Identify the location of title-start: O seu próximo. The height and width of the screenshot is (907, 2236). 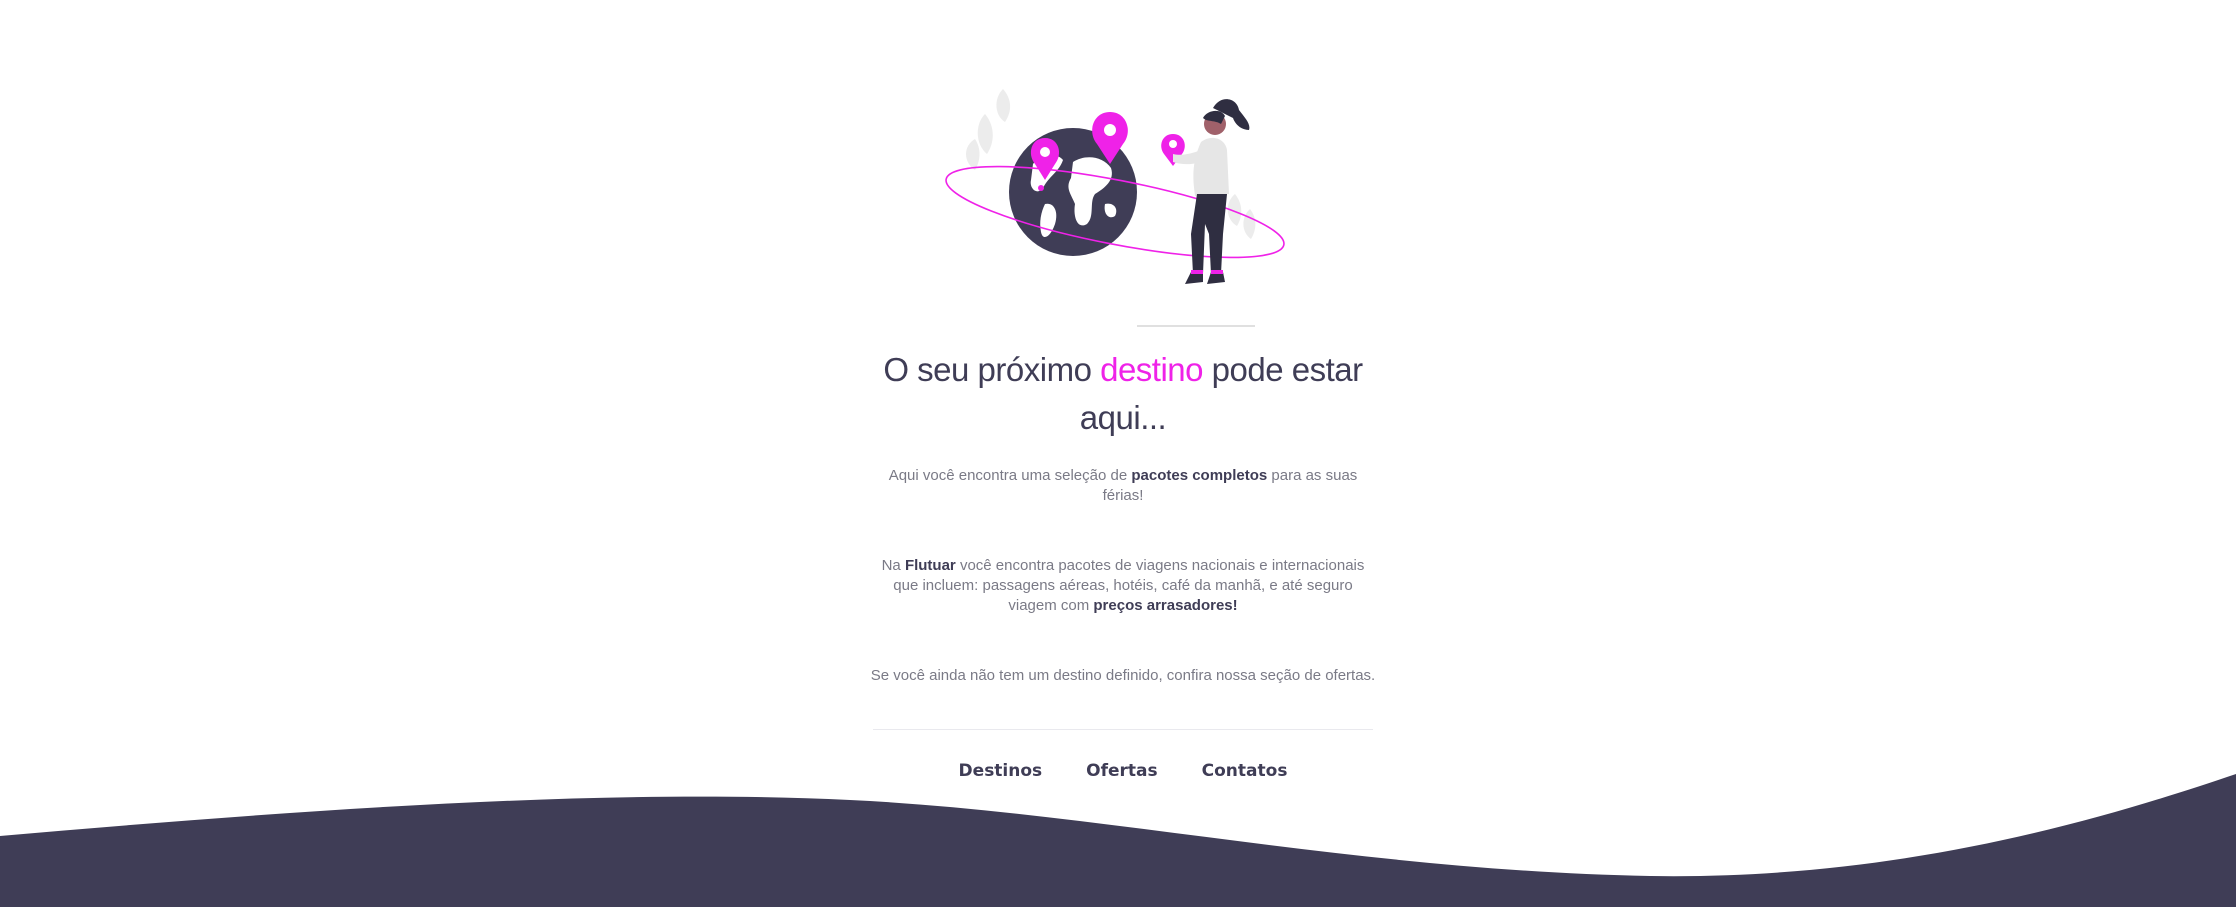
(992, 369).